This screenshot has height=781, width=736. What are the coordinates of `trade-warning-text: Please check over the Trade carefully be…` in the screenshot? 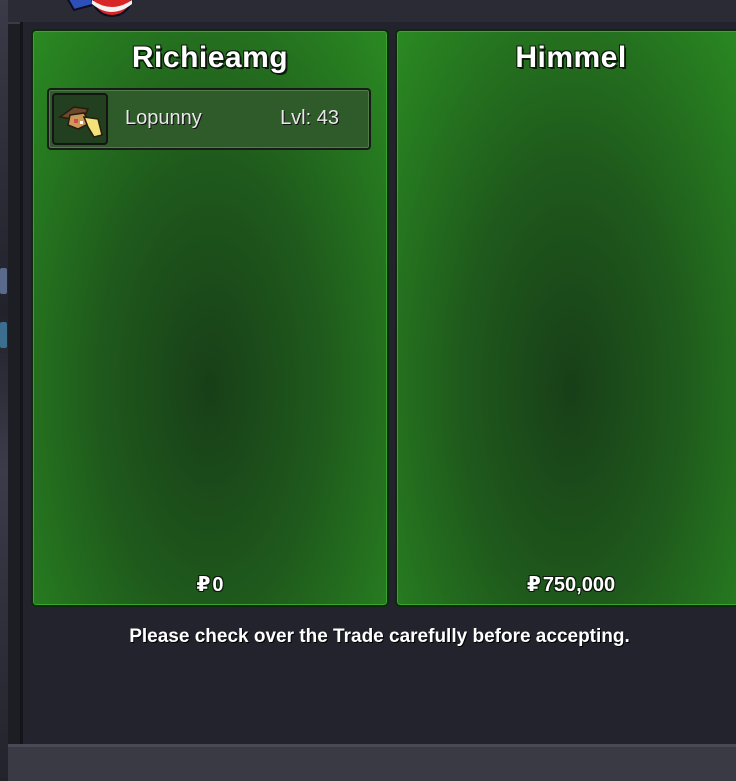 It's located at (379, 636).